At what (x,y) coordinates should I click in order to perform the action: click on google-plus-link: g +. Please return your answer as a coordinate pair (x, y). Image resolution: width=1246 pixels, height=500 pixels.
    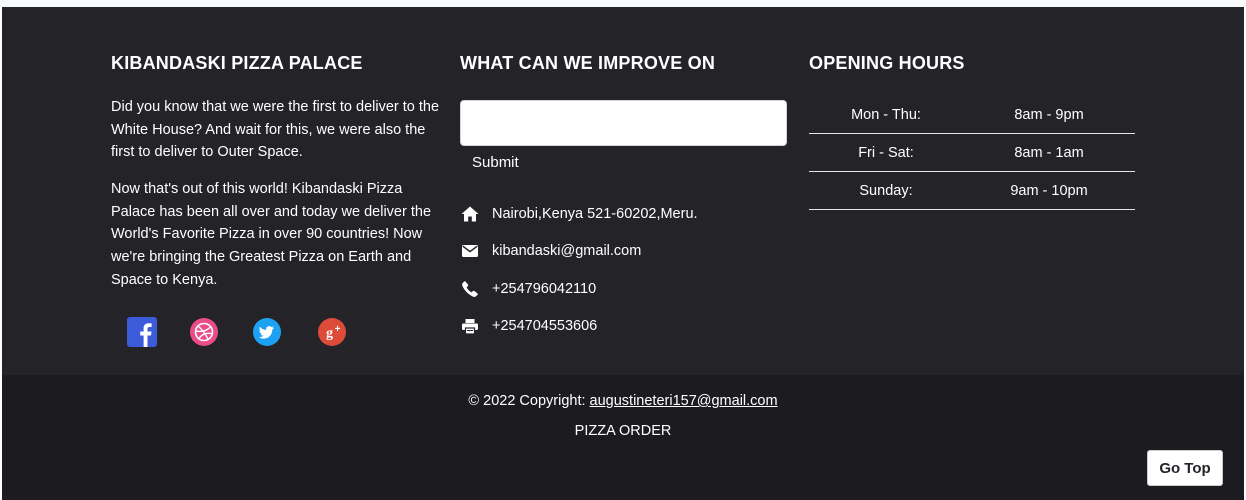
    Looking at the image, I should click on (332, 332).